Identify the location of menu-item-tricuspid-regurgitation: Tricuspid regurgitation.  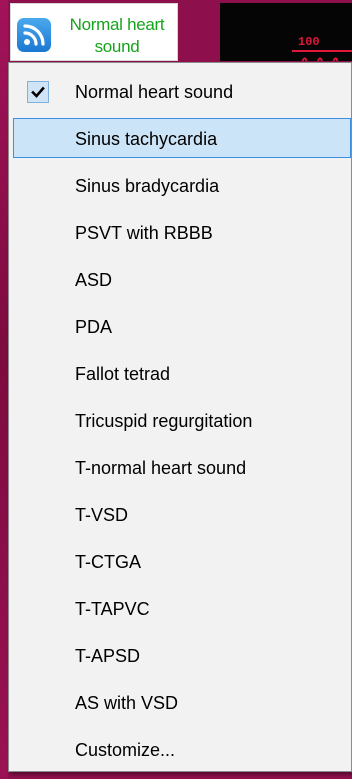
(182, 420).